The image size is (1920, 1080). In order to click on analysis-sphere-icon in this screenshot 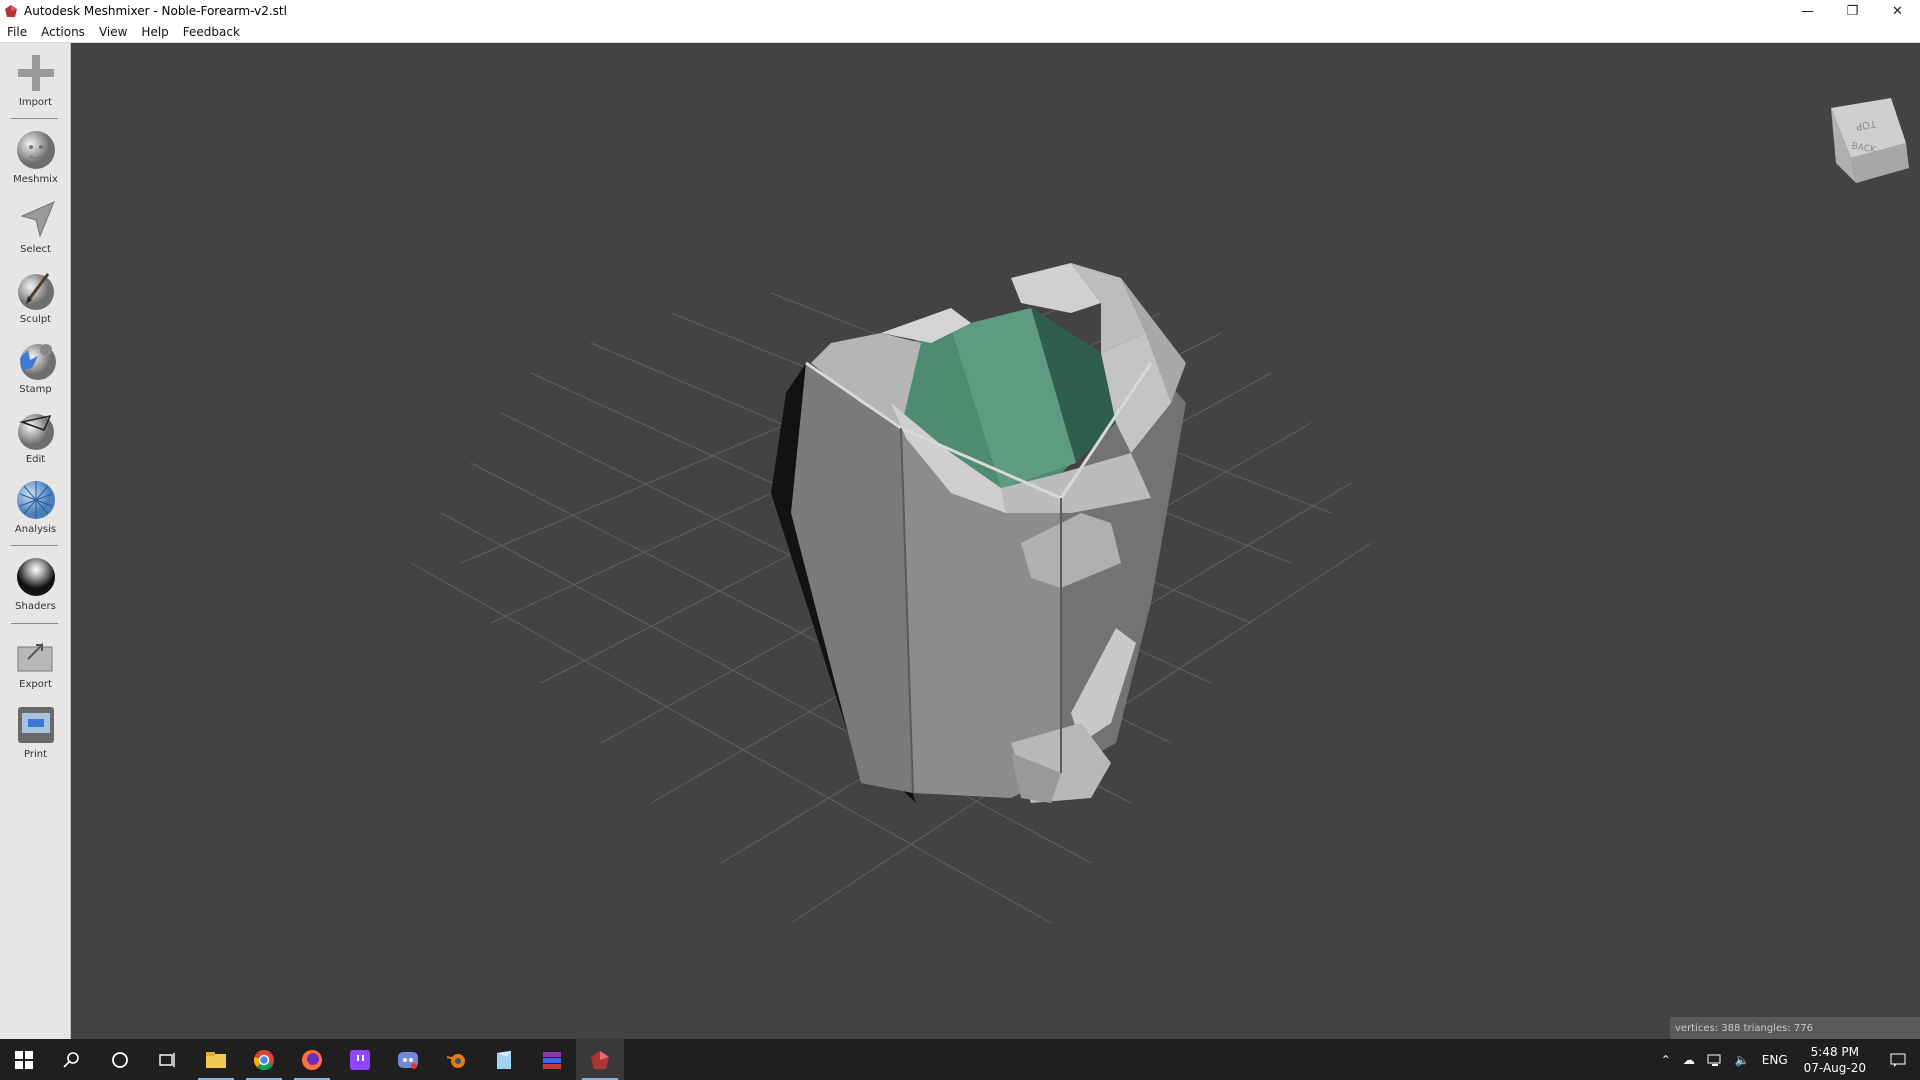, I will do `click(35, 500)`.